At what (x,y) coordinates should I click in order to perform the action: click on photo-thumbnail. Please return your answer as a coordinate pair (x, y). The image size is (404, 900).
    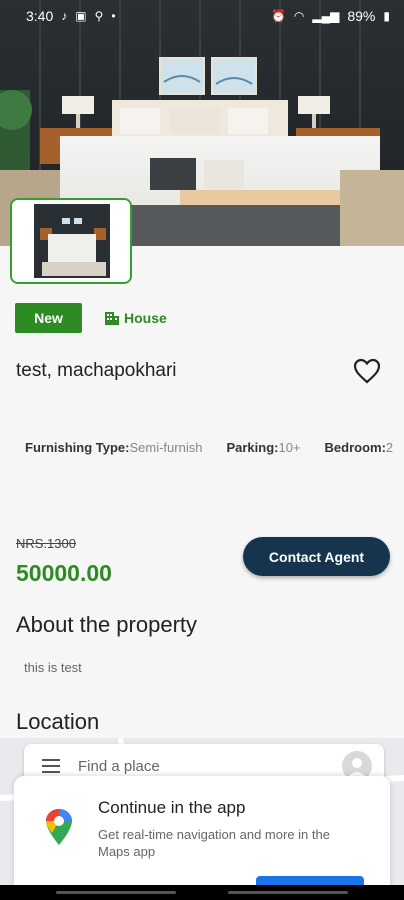
    Looking at the image, I should click on (71, 241).